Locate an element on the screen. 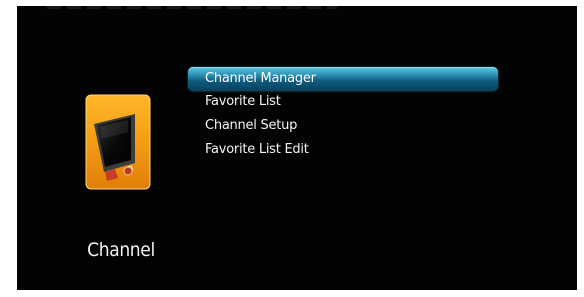 The image size is (584, 297). menu-item-favorite-list: Favorite List is located at coordinates (343, 103).